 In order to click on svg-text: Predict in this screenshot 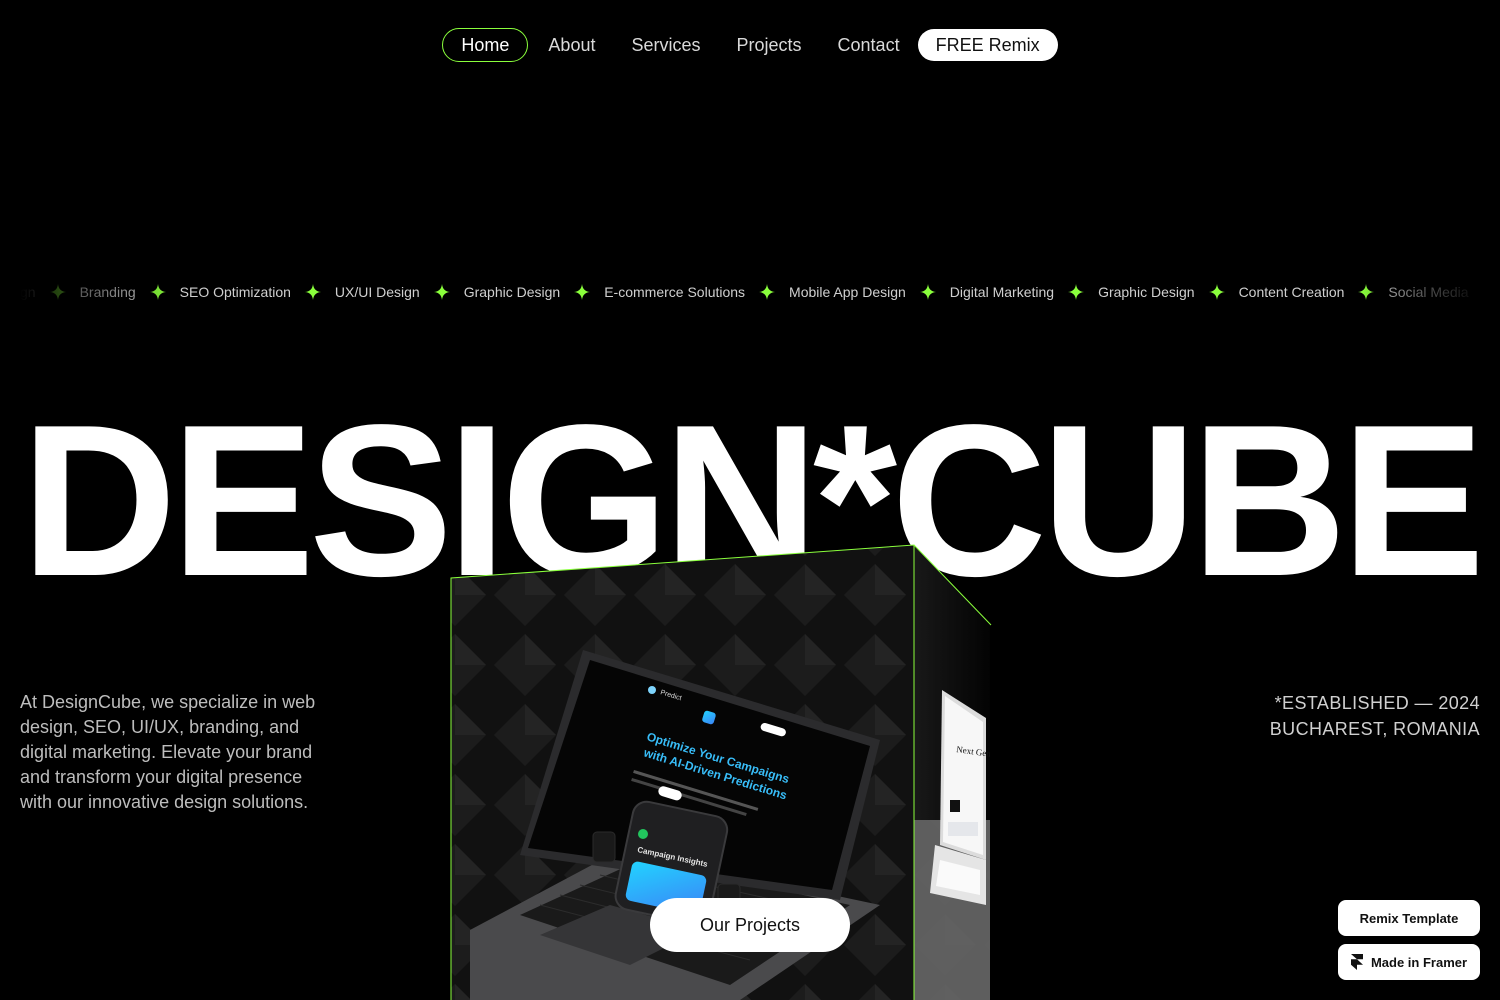, I will do `click(670, 695)`.